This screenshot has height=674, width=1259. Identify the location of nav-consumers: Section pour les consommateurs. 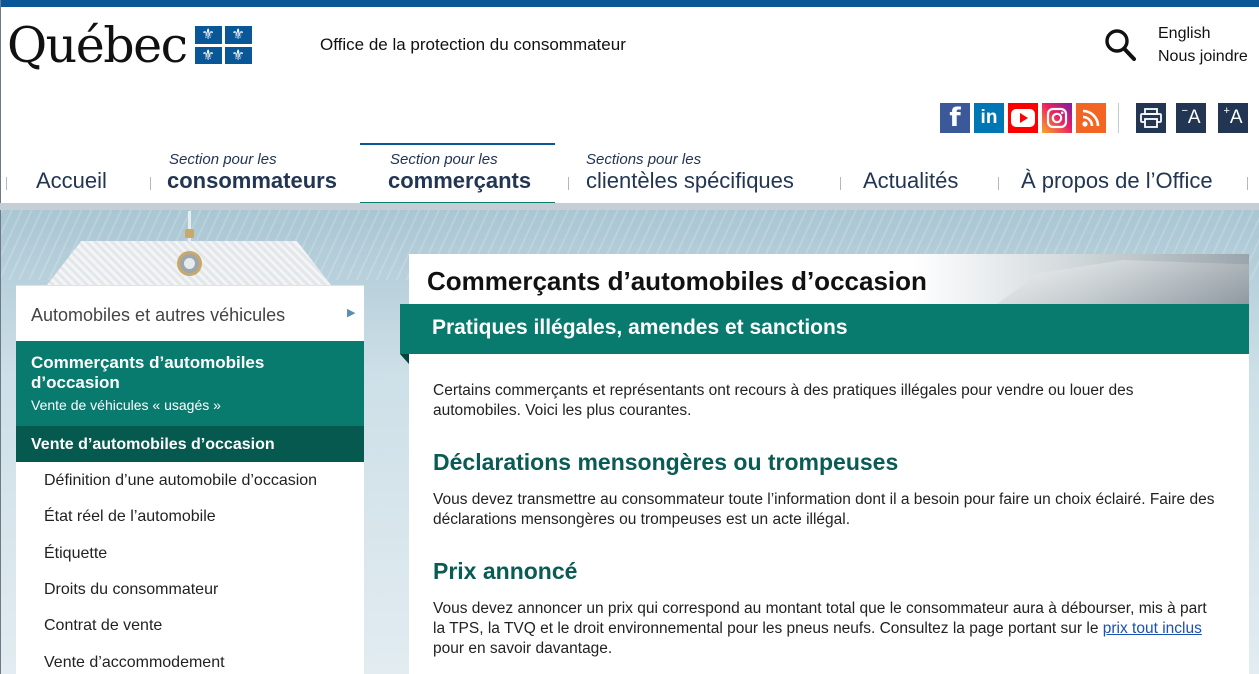
(255, 175).